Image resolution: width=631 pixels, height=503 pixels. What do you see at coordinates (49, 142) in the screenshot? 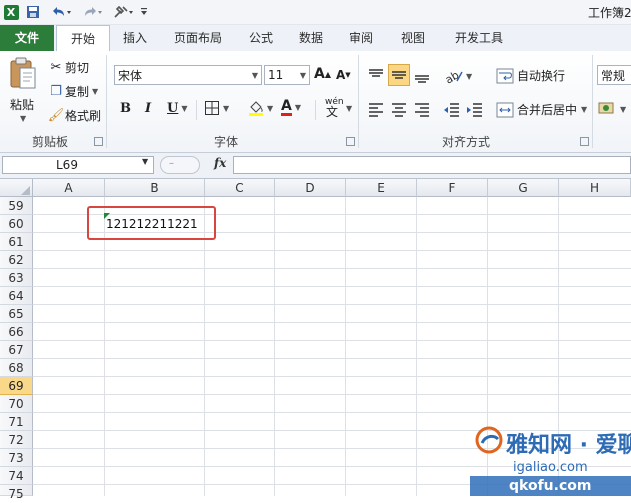
I see `clipboard-group-label: 剪贴板` at bounding box center [49, 142].